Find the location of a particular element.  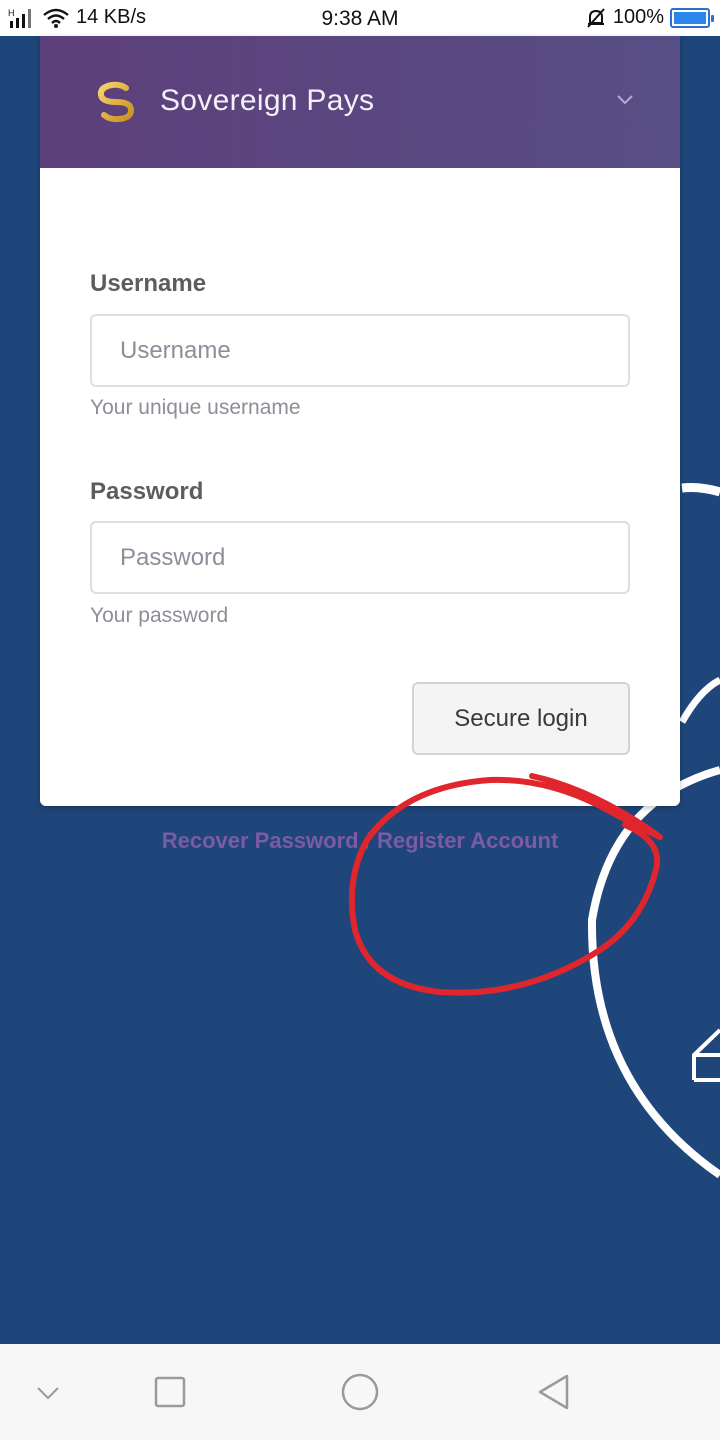

home-icon is located at coordinates (360, 1392).